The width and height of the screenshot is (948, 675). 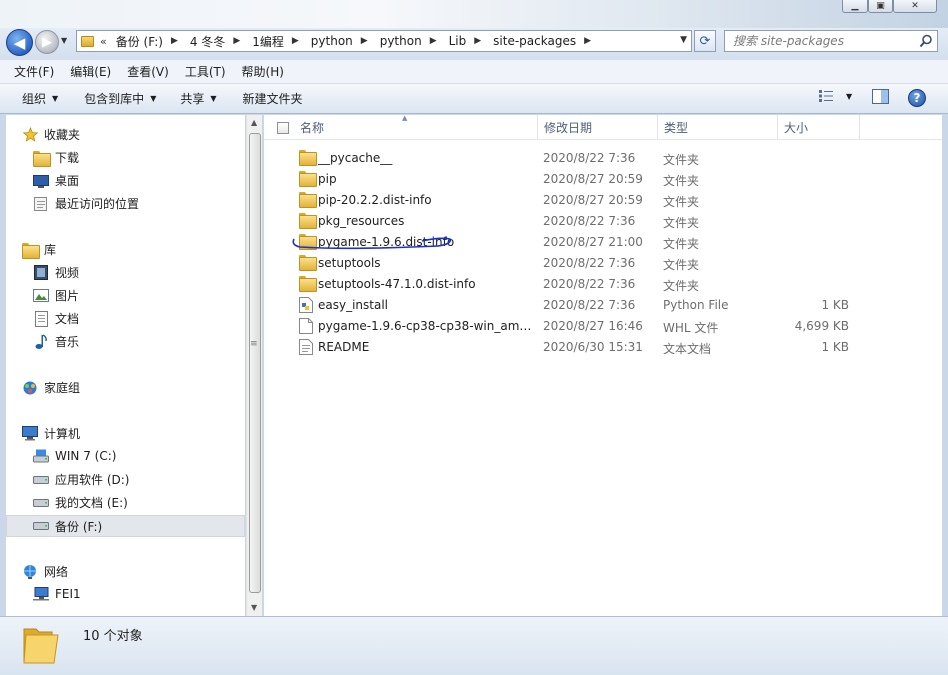 I want to click on breadcrumb-item: 1编程 ▶, so click(x=277, y=41).